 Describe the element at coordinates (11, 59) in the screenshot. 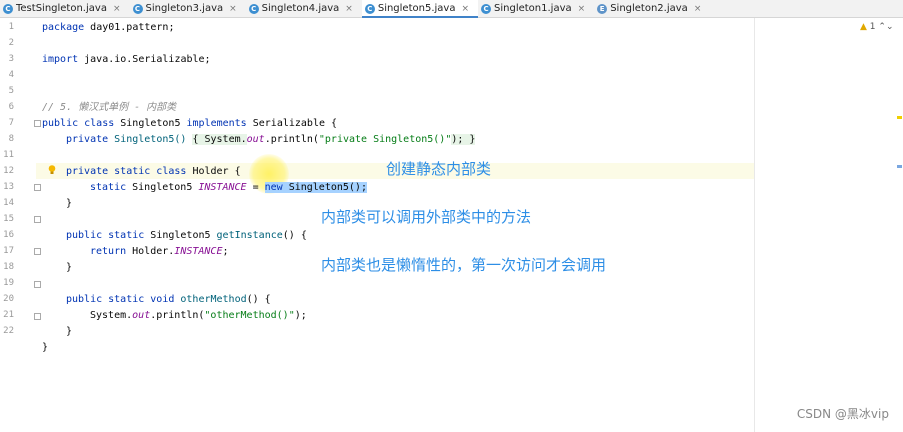

I see `line-number: 3` at that location.